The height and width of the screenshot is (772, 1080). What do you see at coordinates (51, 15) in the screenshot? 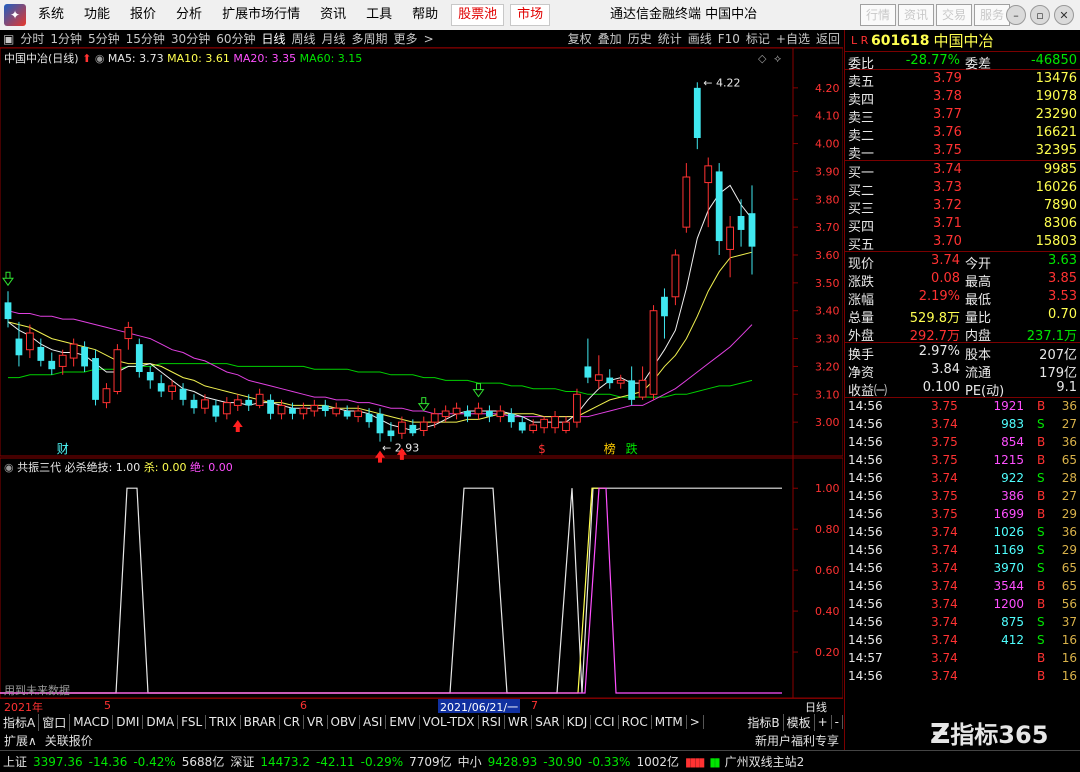
I see `menu-system: 系统` at bounding box center [51, 15].